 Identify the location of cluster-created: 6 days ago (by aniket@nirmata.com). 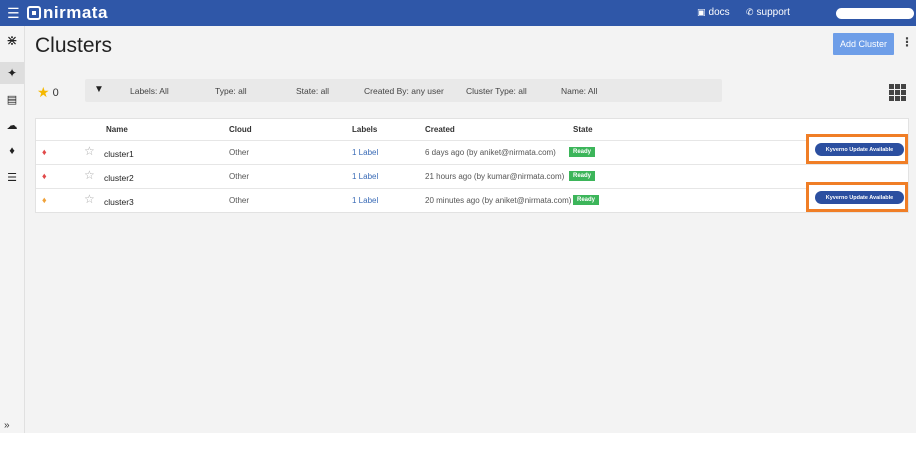
(490, 152).